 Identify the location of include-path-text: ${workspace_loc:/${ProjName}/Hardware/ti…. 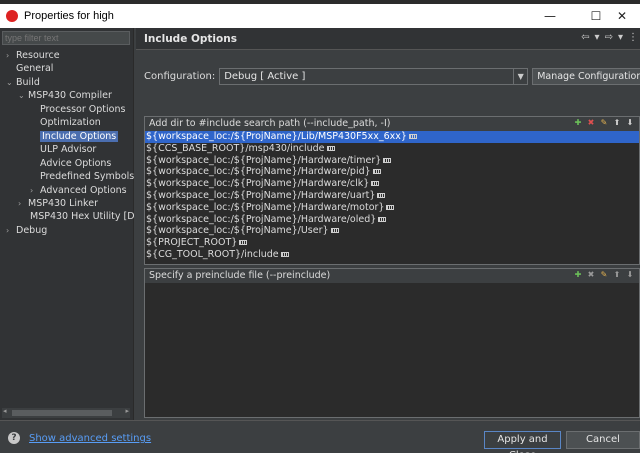
(264, 160).